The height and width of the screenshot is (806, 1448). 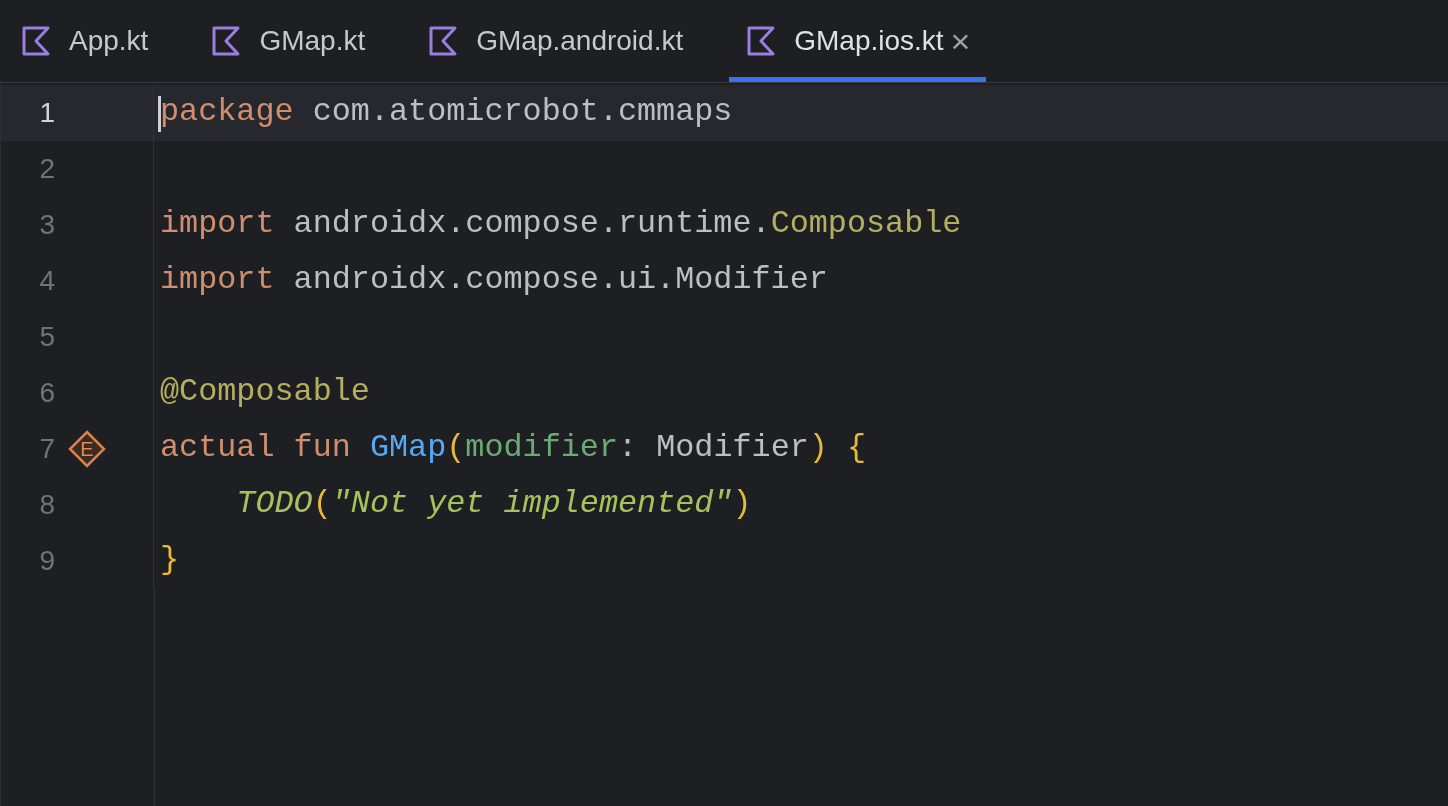 I want to click on code-line: import androidx.compose.runtime.Composable, so click(x=561, y=225).